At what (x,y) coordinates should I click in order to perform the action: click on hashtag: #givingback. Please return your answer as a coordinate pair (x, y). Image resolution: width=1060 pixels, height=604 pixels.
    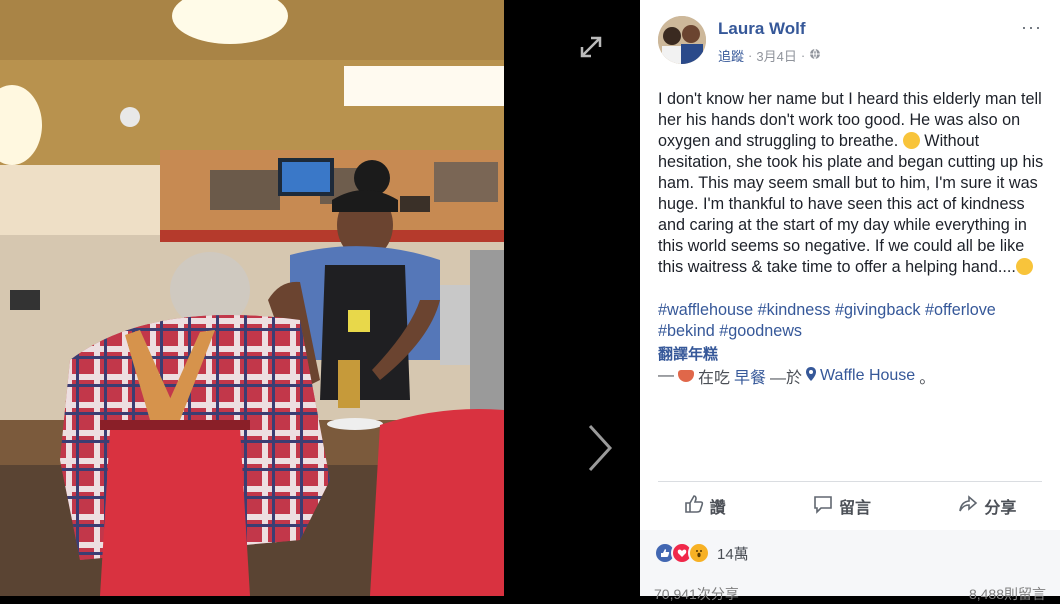
    Looking at the image, I should click on (878, 310).